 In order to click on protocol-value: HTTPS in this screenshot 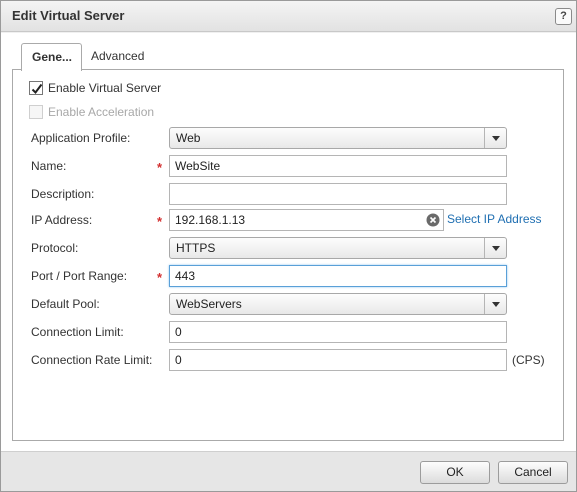, I will do `click(196, 248)`.